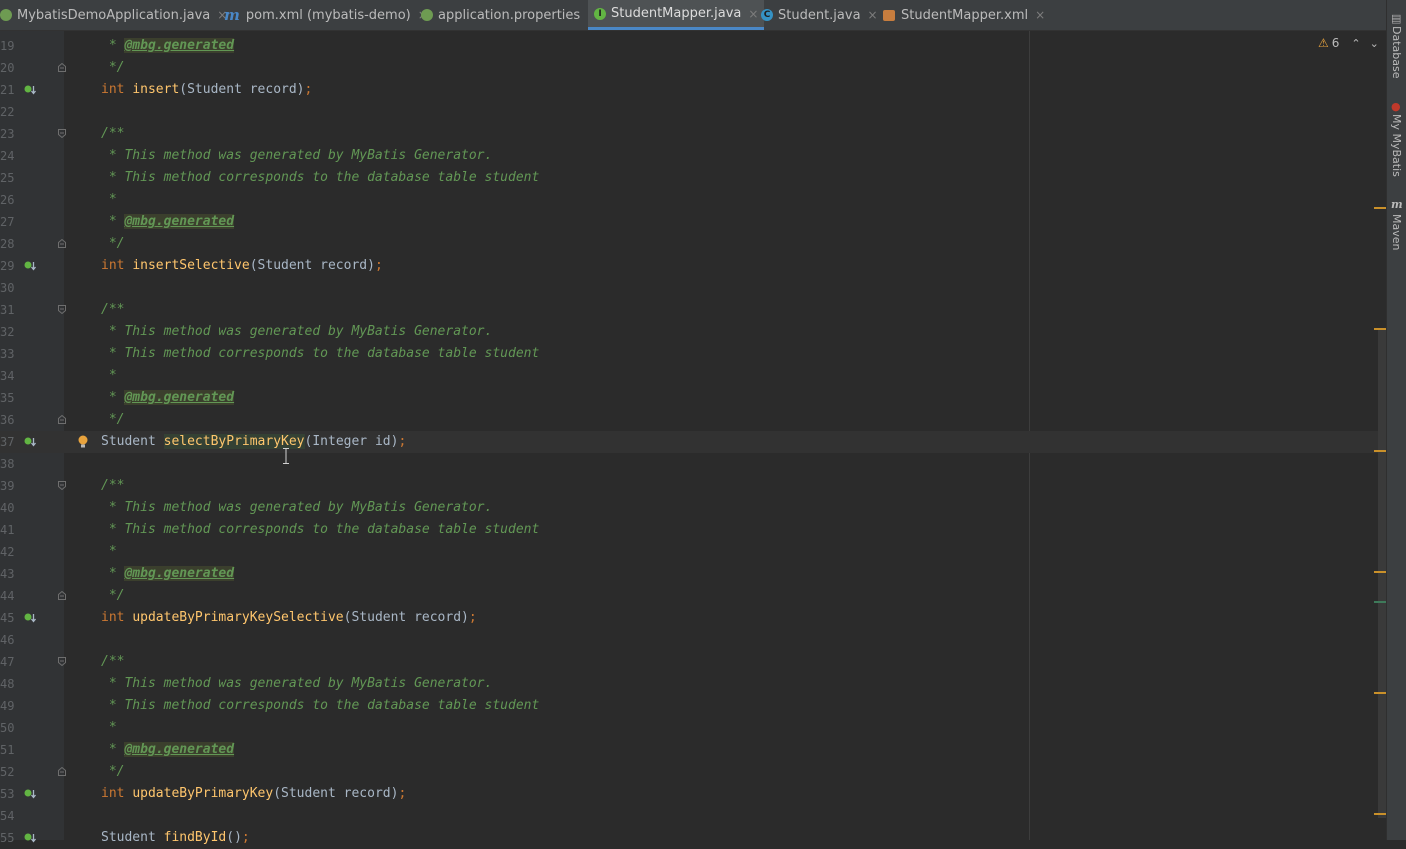 This screenshot has width=1406, height=849. I want to click on code-text: Student findById();, so click(175, 838).